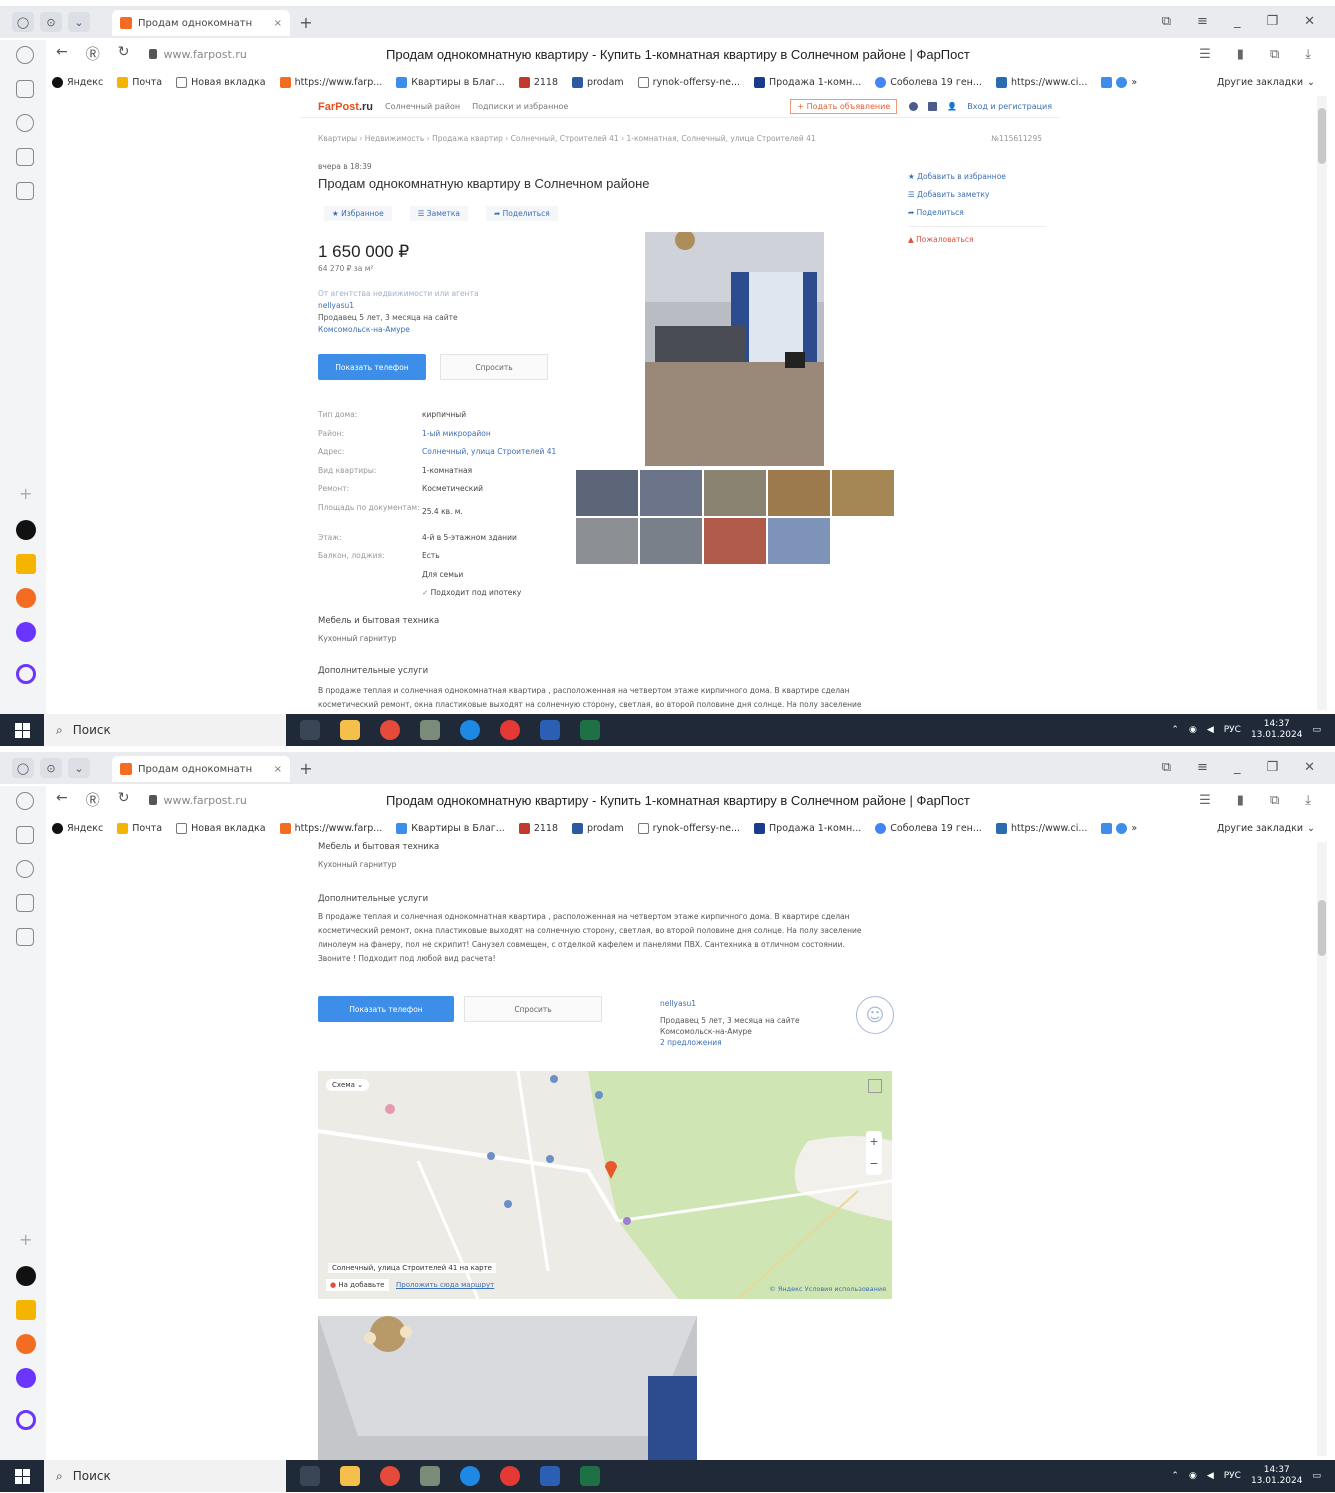  Describe the element at coordinates (198, 800) in the screenshot. I see `url-field: www.farpost.ru` at that location.